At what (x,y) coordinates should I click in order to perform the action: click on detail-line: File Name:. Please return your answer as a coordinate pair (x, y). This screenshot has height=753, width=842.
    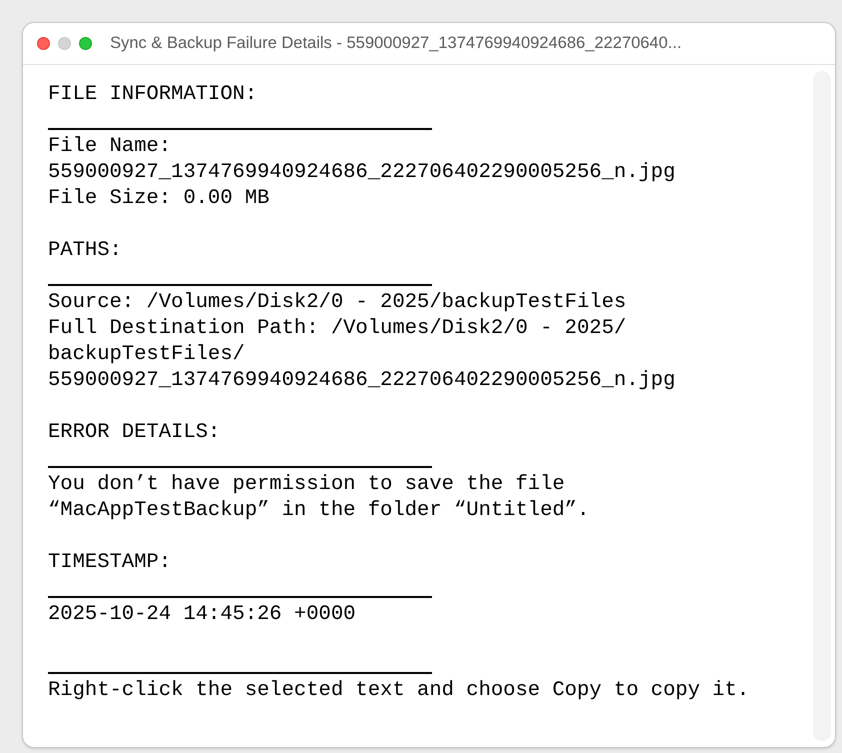
    Looking at the image, I should click on (110, 147).